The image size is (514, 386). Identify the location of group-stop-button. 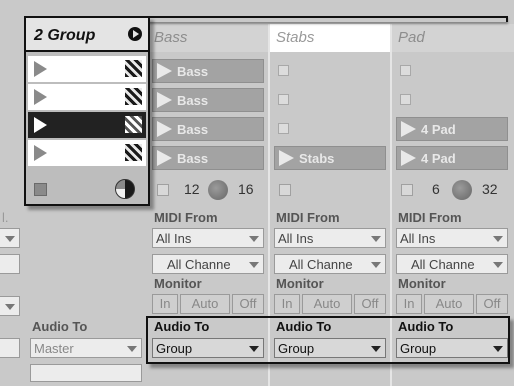
(40, 189).